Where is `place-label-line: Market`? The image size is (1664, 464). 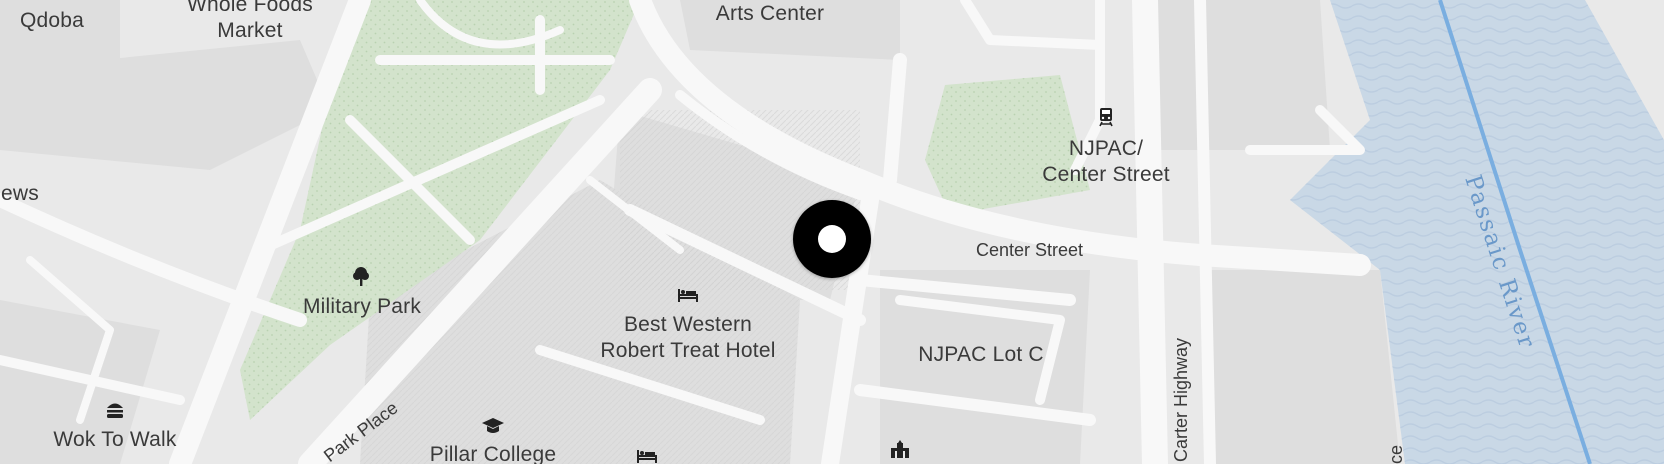 place-label-line: Market is located at coordinates (250, 30).